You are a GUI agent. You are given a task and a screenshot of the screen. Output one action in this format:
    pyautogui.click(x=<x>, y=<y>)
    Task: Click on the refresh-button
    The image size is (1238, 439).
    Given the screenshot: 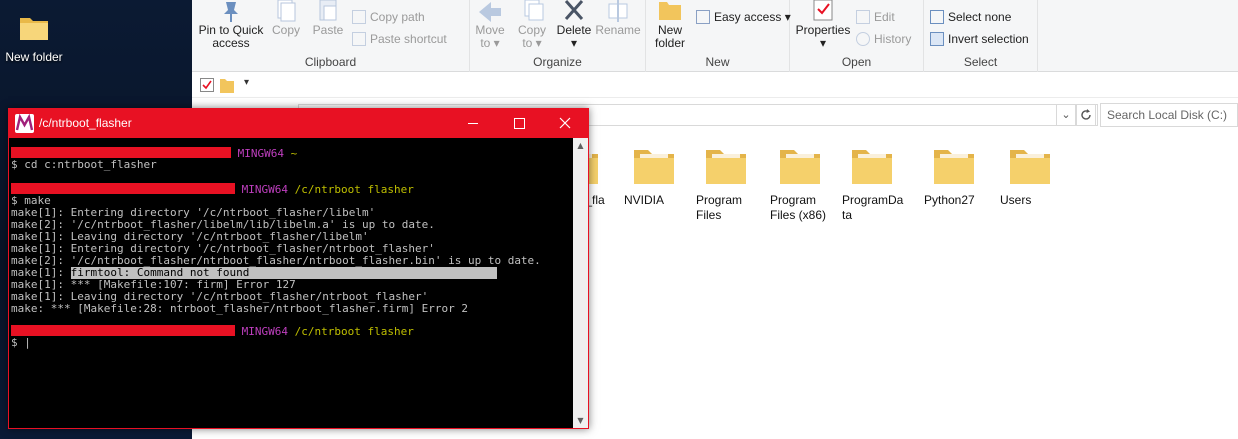 What is the action you would take?
    pyautogui.click(x=1086, y=115)
    